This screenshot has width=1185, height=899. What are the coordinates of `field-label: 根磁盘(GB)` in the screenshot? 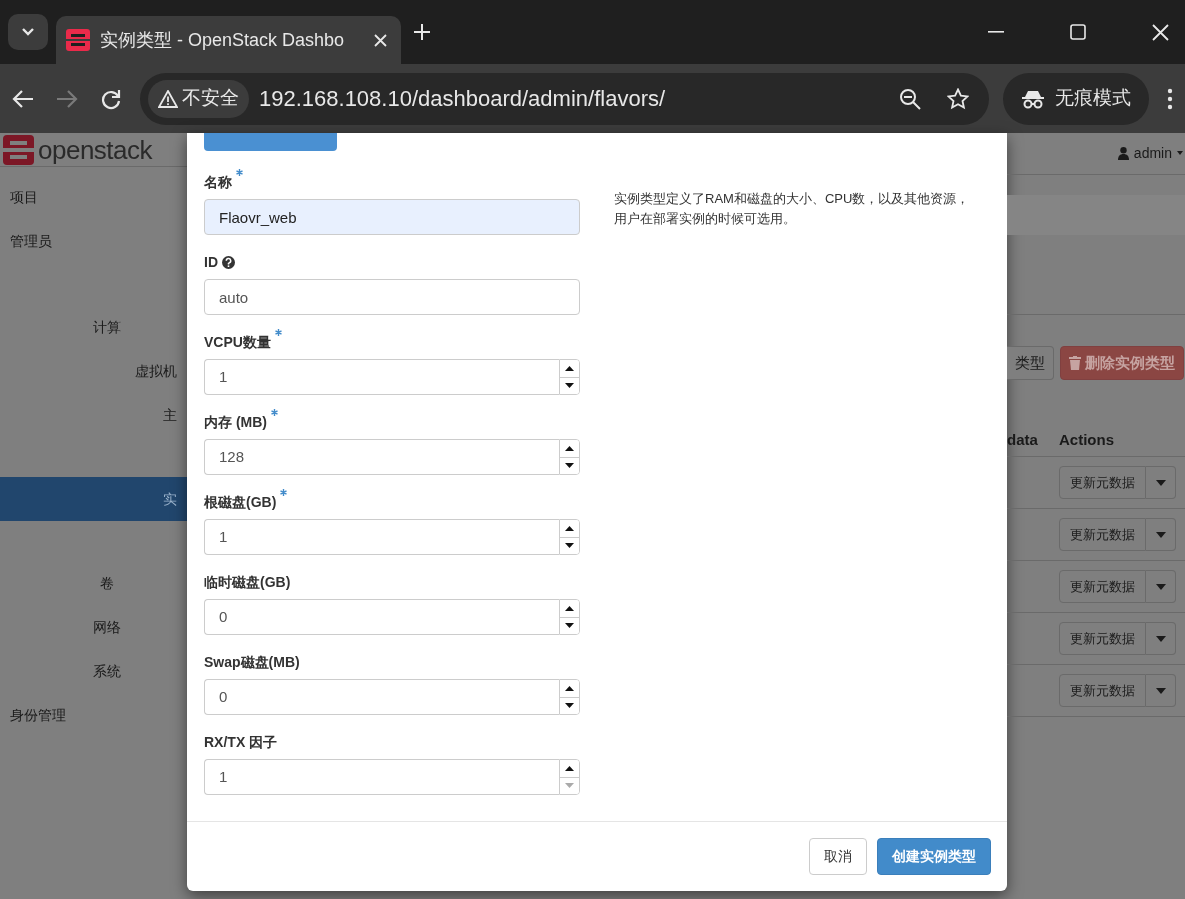 It's located at (240, 502).